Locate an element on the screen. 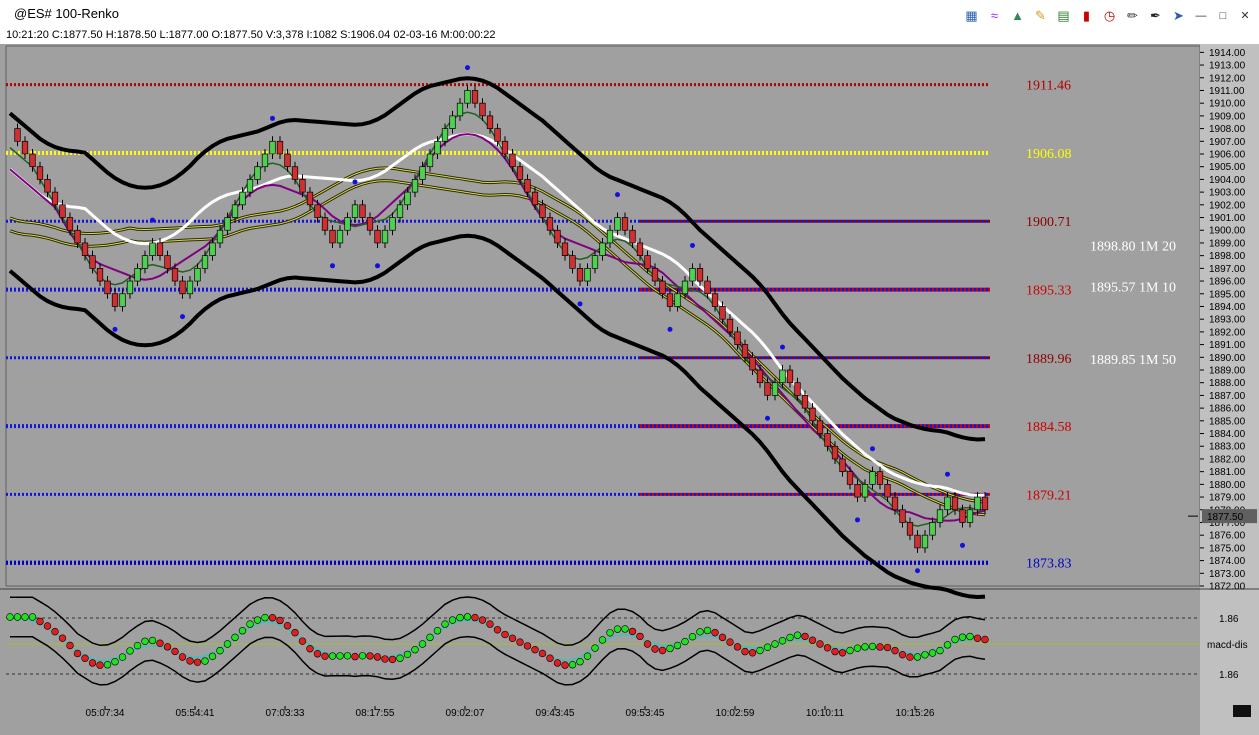  cubes-icon: ▦ is located at coordinates (971, 15).